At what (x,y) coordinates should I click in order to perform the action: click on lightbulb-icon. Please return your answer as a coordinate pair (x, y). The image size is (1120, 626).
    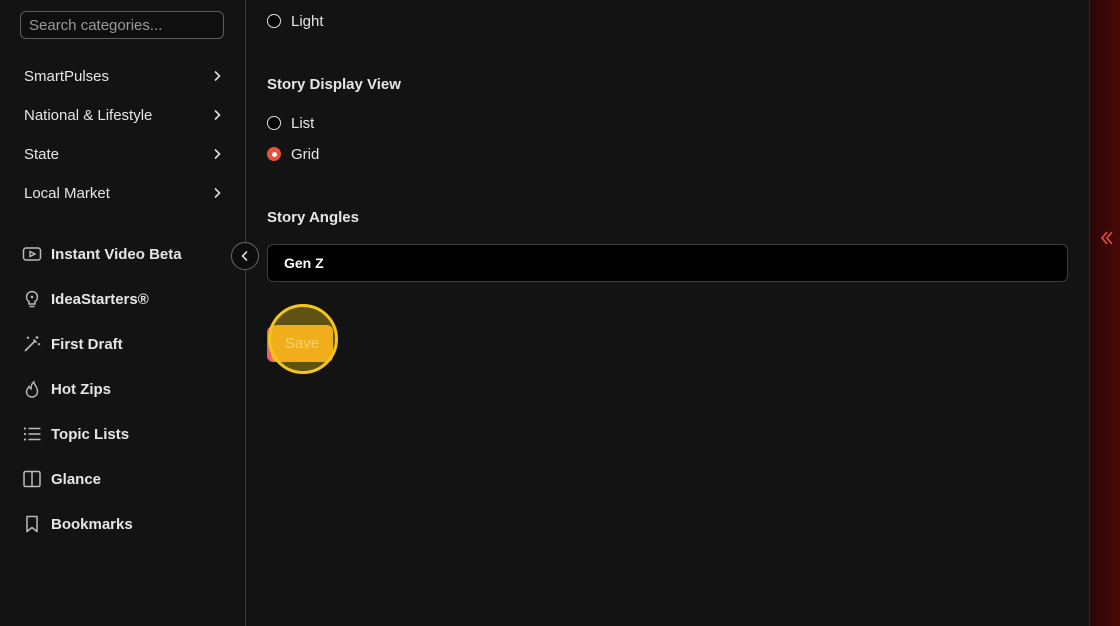
    Looking at the image, I should click on (32, 299).